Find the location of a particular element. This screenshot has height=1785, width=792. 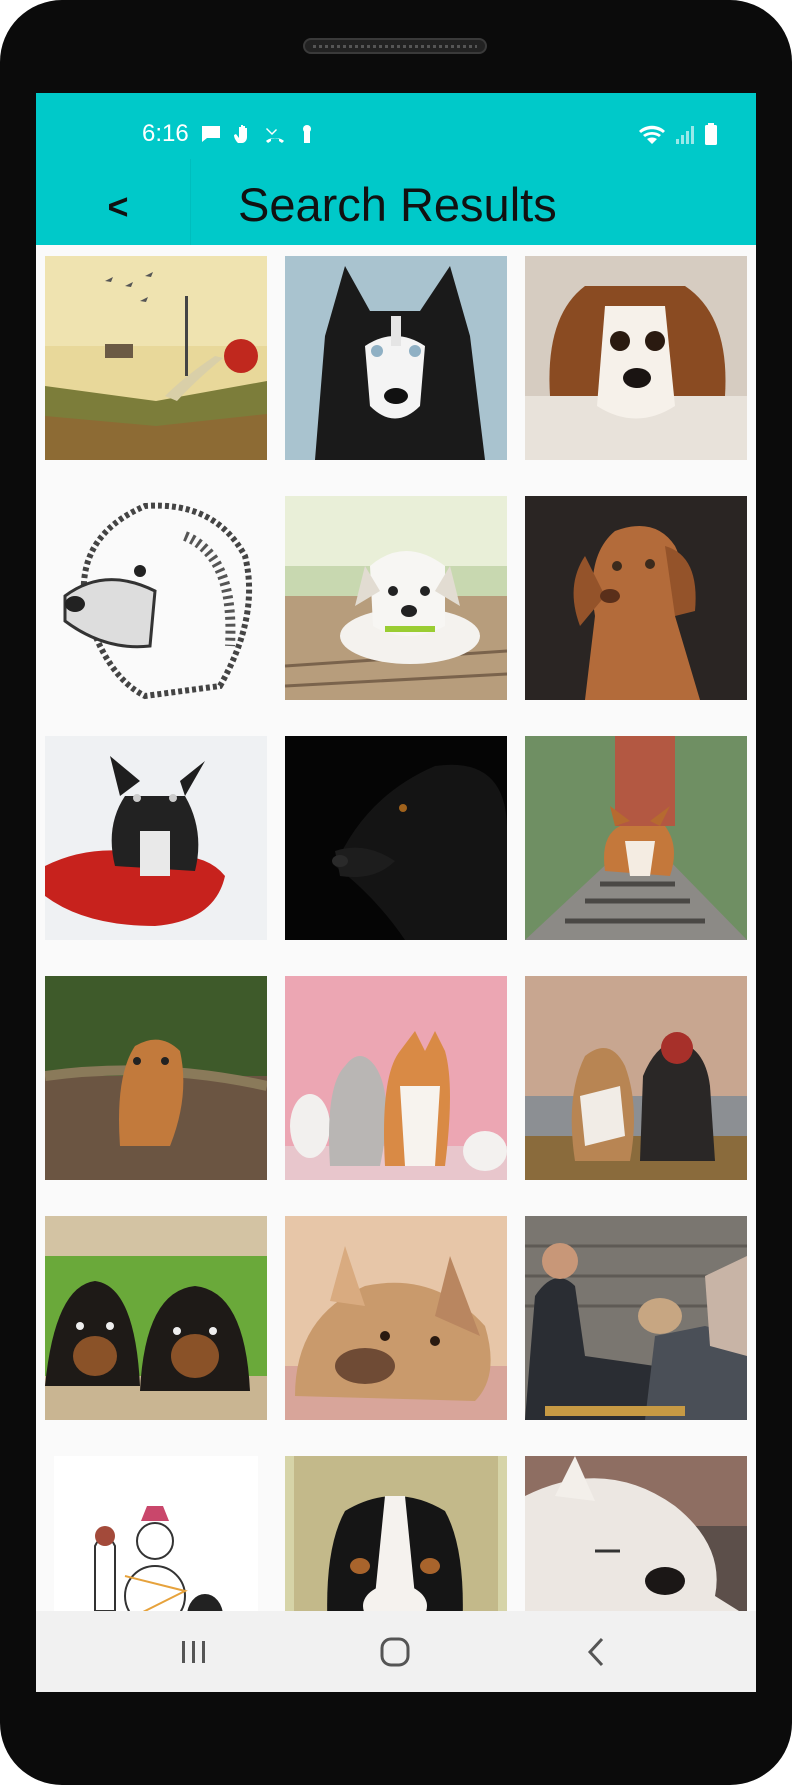

result-french-bulldog-lying is located at coordinates (396, 1318).